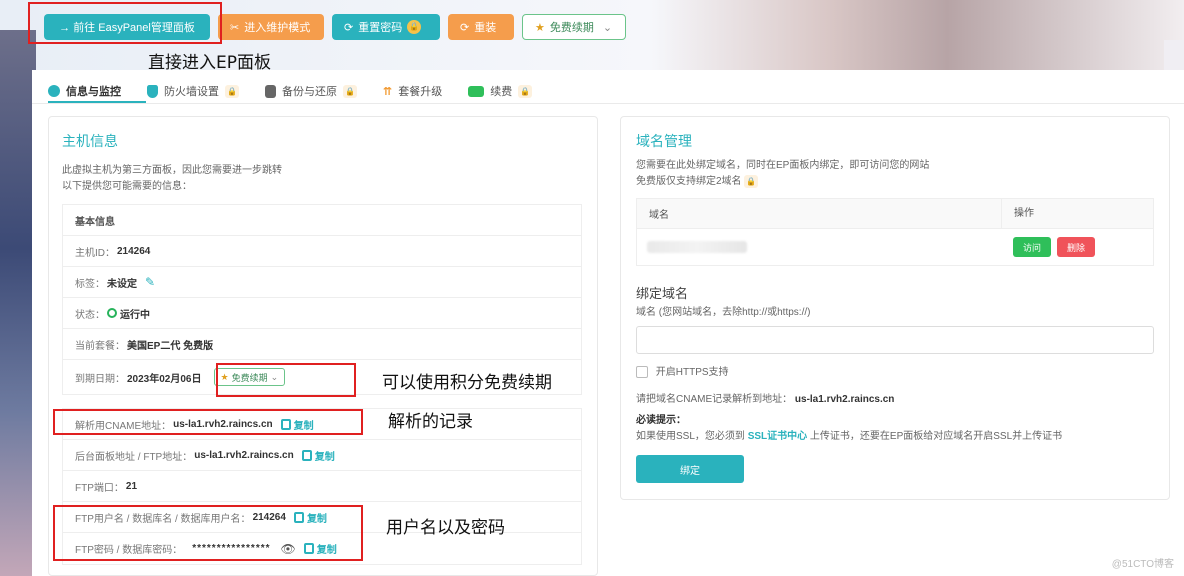  I want to click on reinstall-button: ⟳ 重装, so click(481, 27).